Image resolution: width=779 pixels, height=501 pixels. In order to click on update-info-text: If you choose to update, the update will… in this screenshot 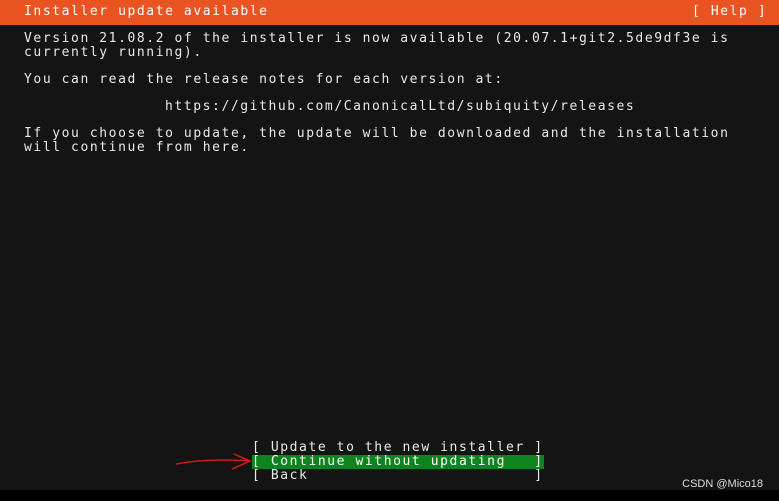, I will do `click(377, 133)`.